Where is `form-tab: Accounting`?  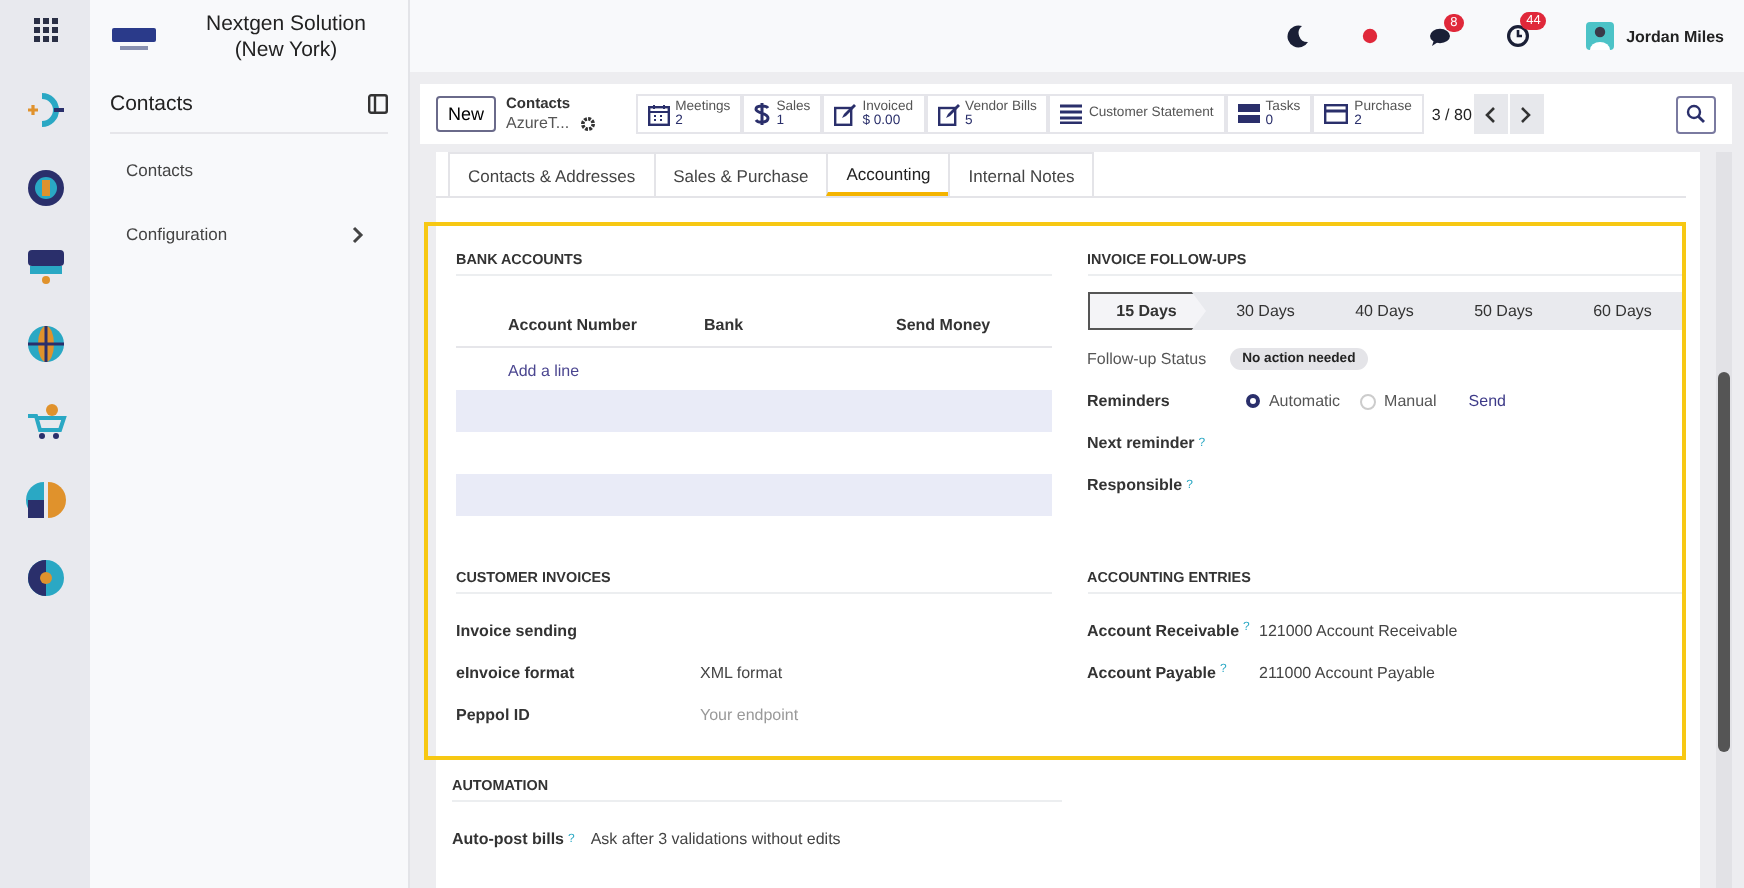
form-tab: Accounting is located at coordinates (888, 174).